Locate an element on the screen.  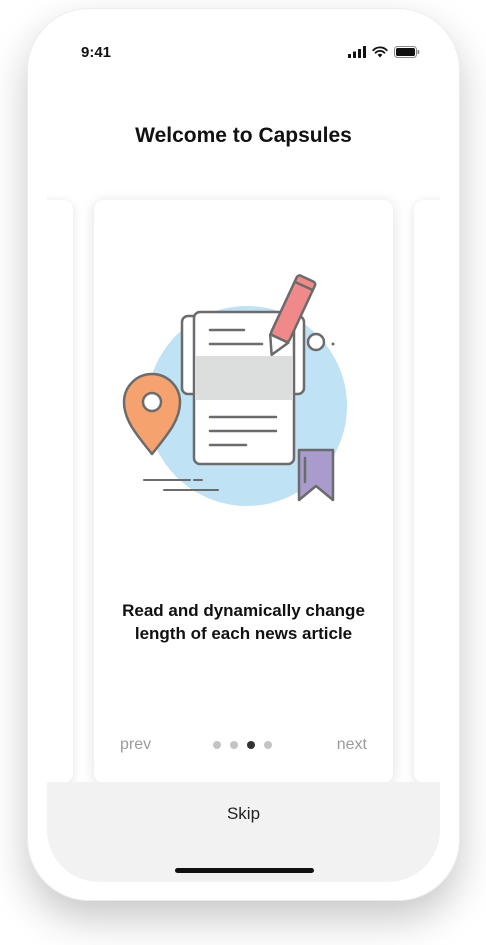
wifi-icon is located at coordinates (380, 52).